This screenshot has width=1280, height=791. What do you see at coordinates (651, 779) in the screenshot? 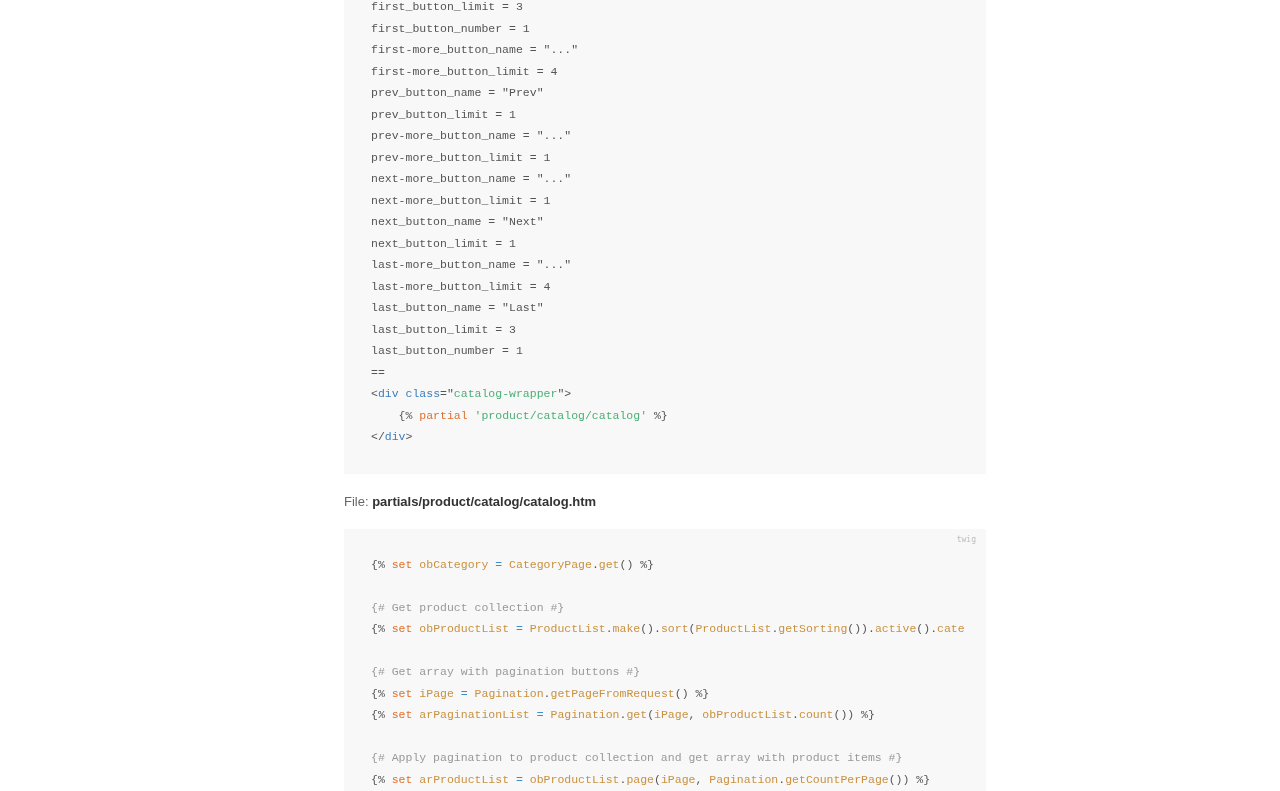
I see `code-line: {% set arProductList = obProductList.page(iPage, Pagination.getCountPerPage()) %}` at bounding box center [651, 779].